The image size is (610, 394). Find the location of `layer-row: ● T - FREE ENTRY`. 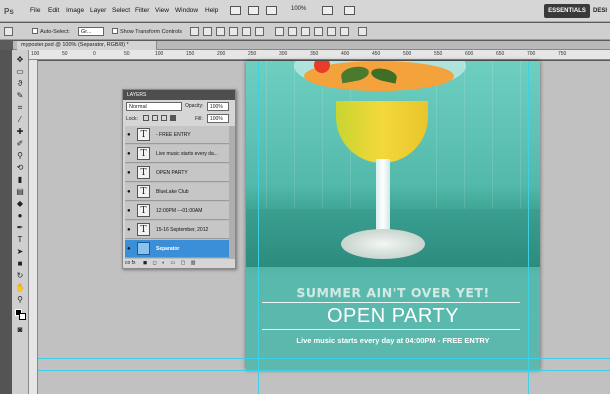

layer-row: ● T - FREE ENTRY is located at coordinates (177, 135).